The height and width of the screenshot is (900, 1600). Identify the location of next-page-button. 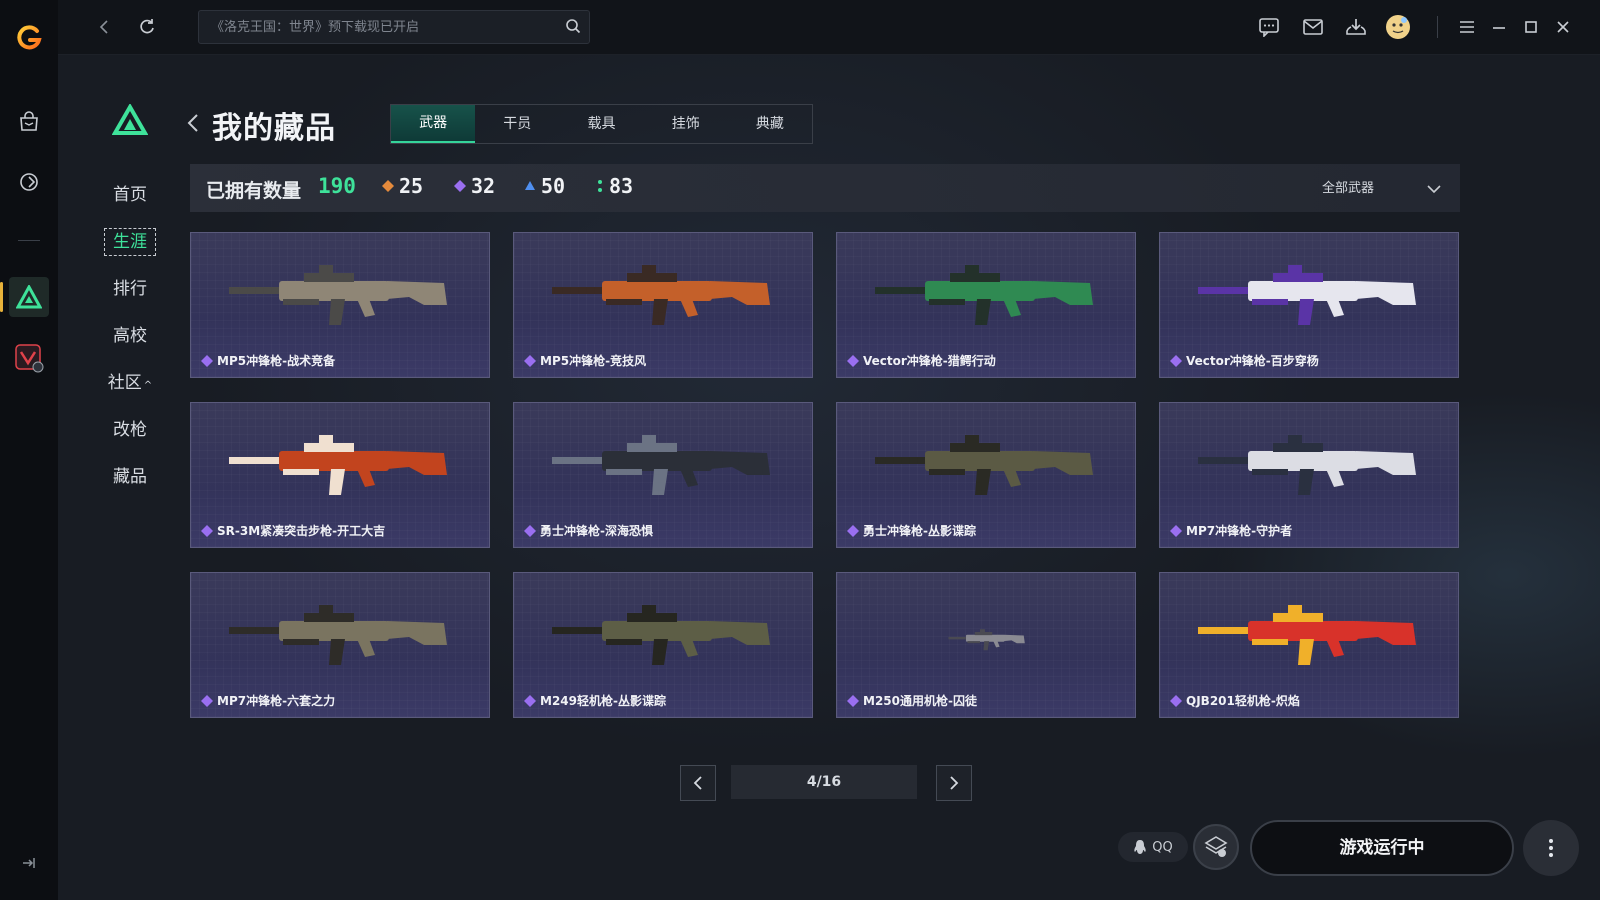
(954, 783).